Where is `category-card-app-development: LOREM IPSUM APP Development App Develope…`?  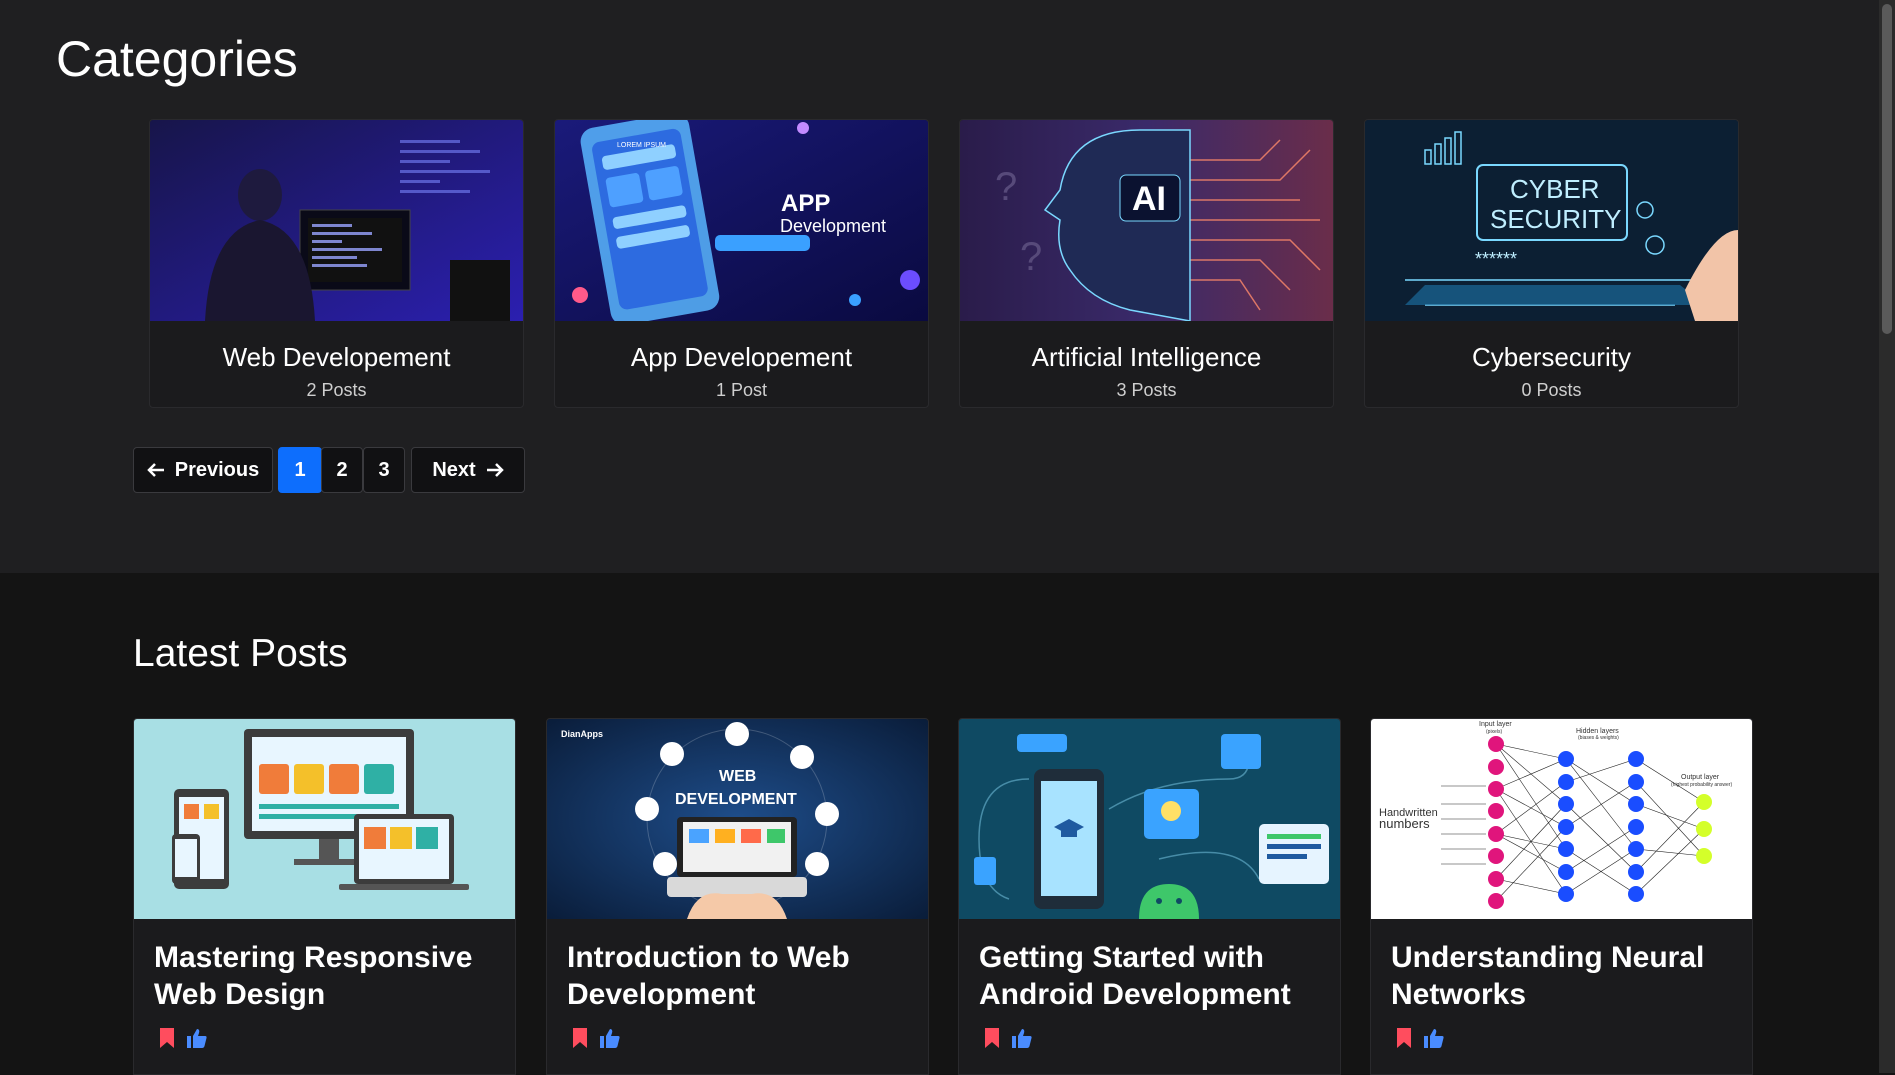
category-card-app-development: LOREM IPSUM APP Development App Develope… is located at coordinates (741, 263).